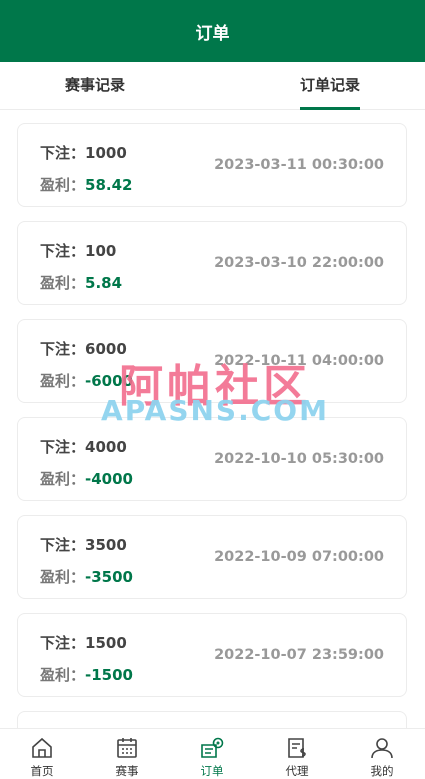 The image size is (425, 779). What do you see at coordinates (212, 655) in the screenshot?
I see `order-card: 下注：1500 盈利：-1500 2022-10-07 23:59:00` at bounding box center [212, 655].